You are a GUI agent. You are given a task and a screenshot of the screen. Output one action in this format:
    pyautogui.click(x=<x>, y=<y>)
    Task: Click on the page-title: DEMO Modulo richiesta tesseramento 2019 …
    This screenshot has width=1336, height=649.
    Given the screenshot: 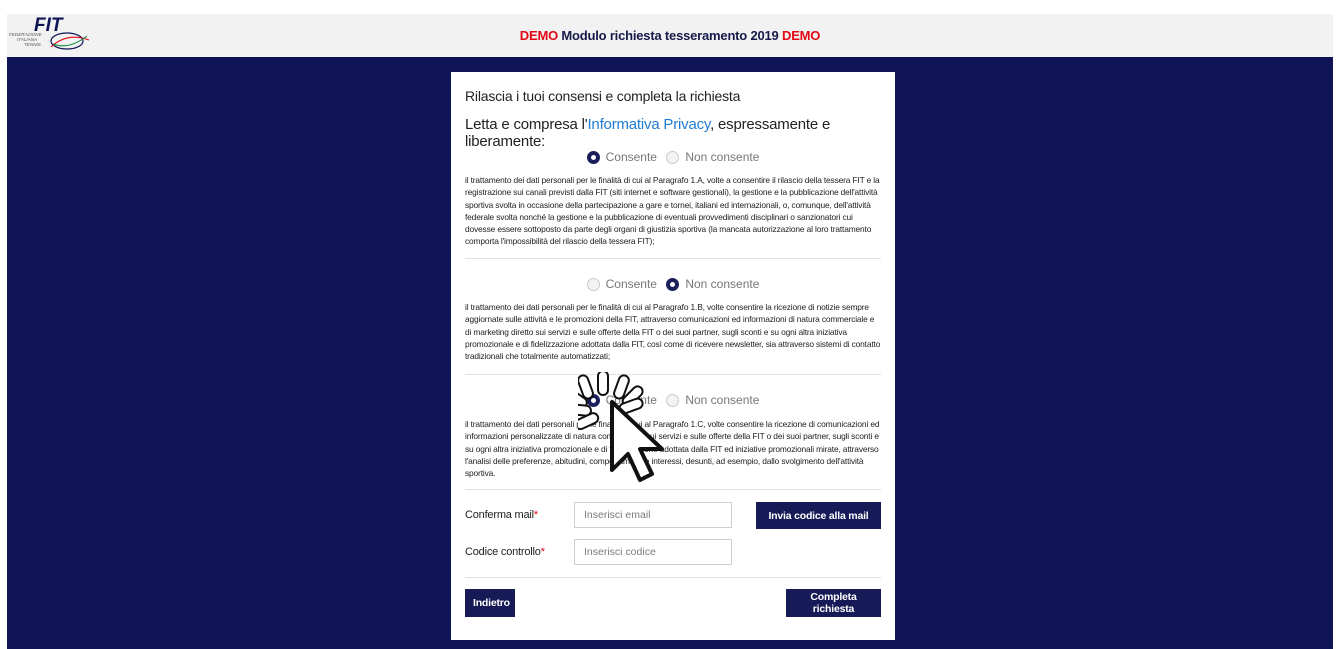 What is the action you would take?
    pyautogui.click(x=670, y=35)
    